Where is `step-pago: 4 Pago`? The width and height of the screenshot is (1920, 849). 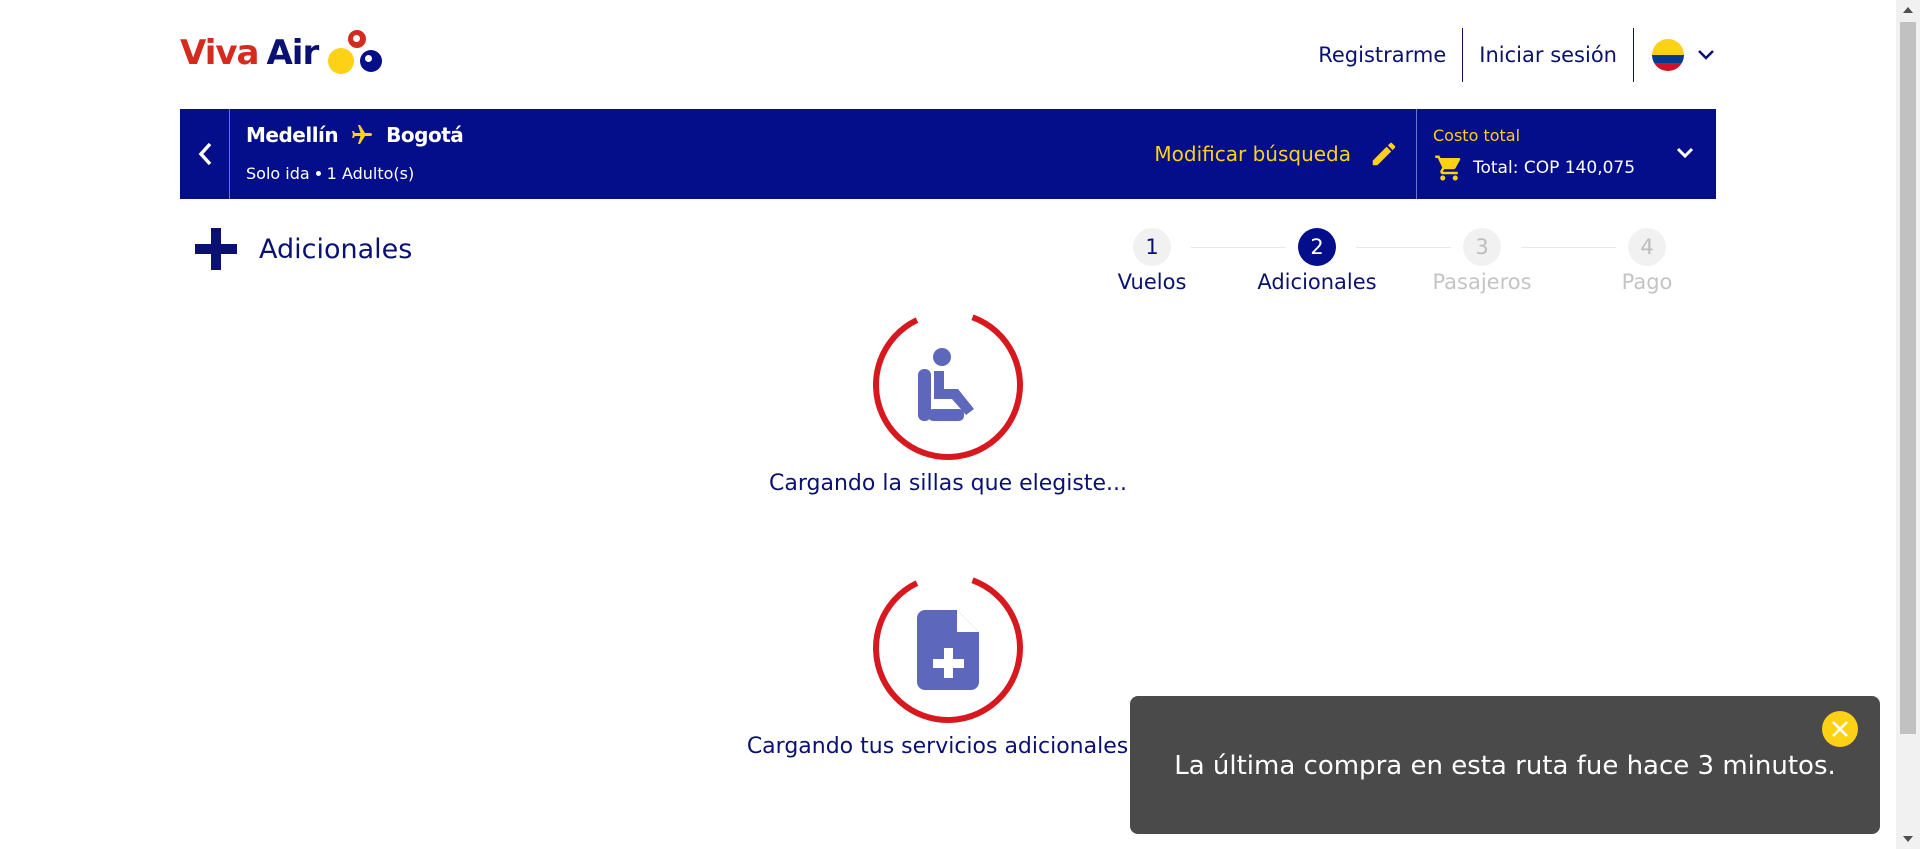 step-pago: 4 Pago is located at coordinates (1647, 261).